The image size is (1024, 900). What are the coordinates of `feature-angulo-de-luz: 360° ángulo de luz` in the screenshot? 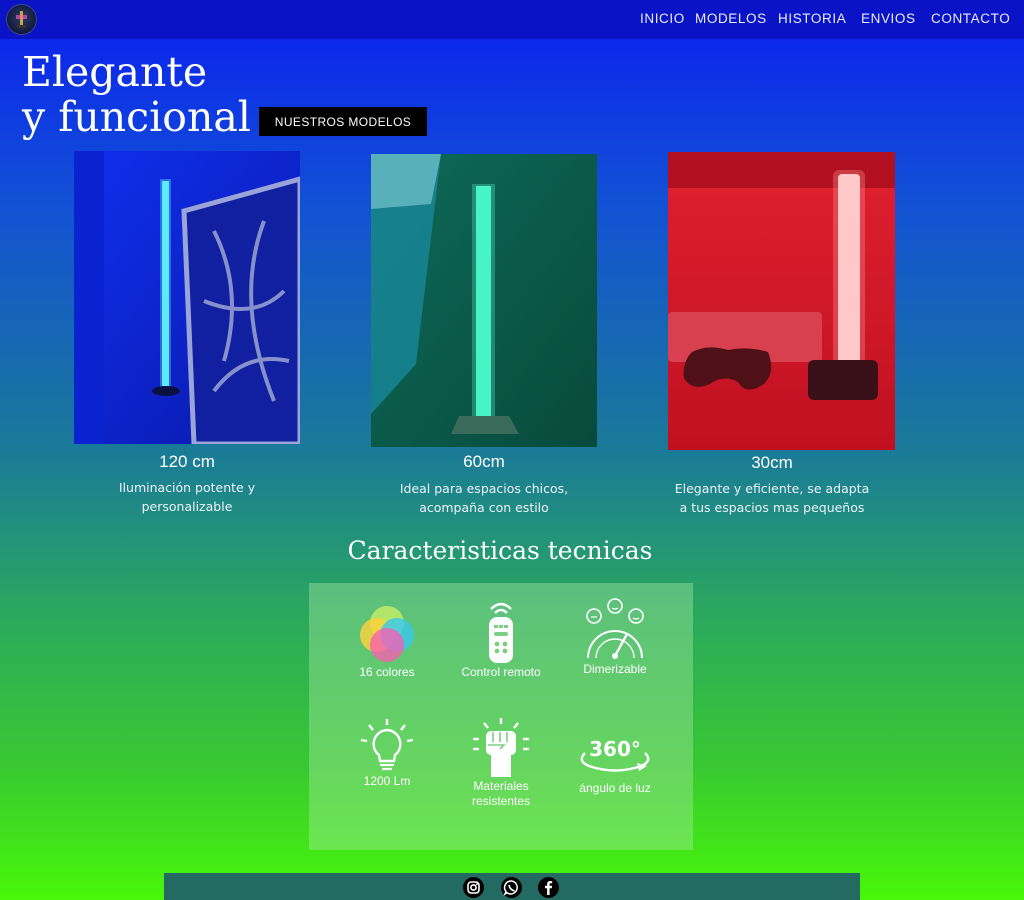 It's located at (615, 764).